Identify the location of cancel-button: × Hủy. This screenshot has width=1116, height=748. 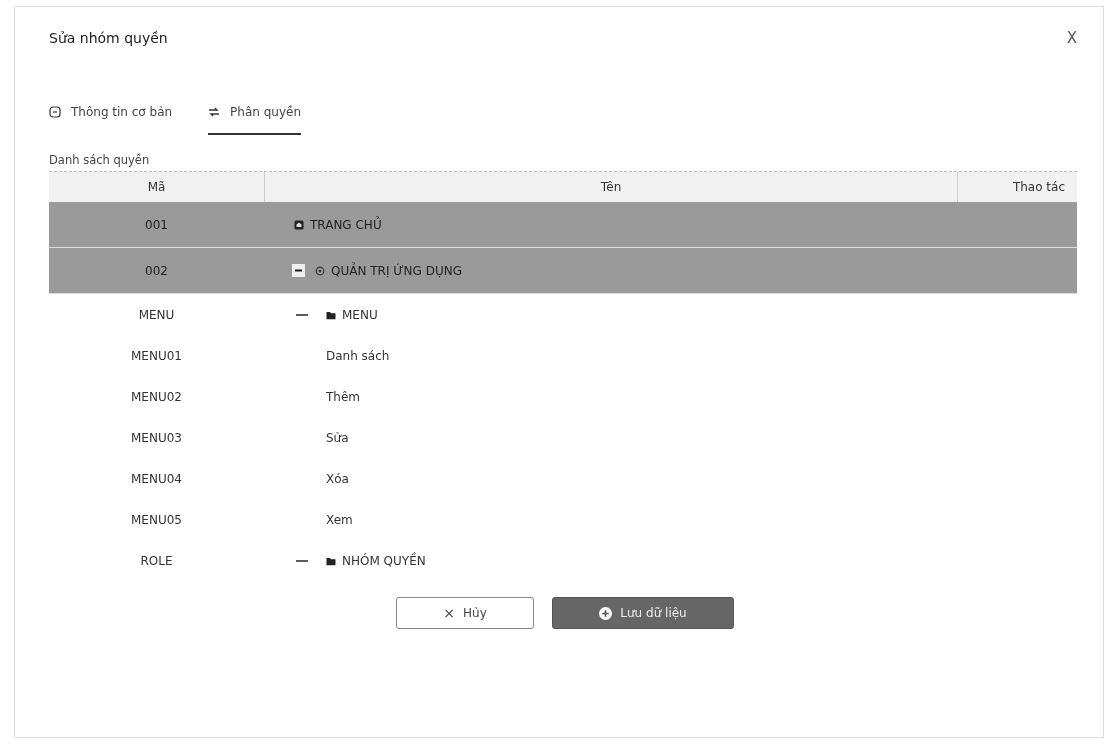
(465, 613).